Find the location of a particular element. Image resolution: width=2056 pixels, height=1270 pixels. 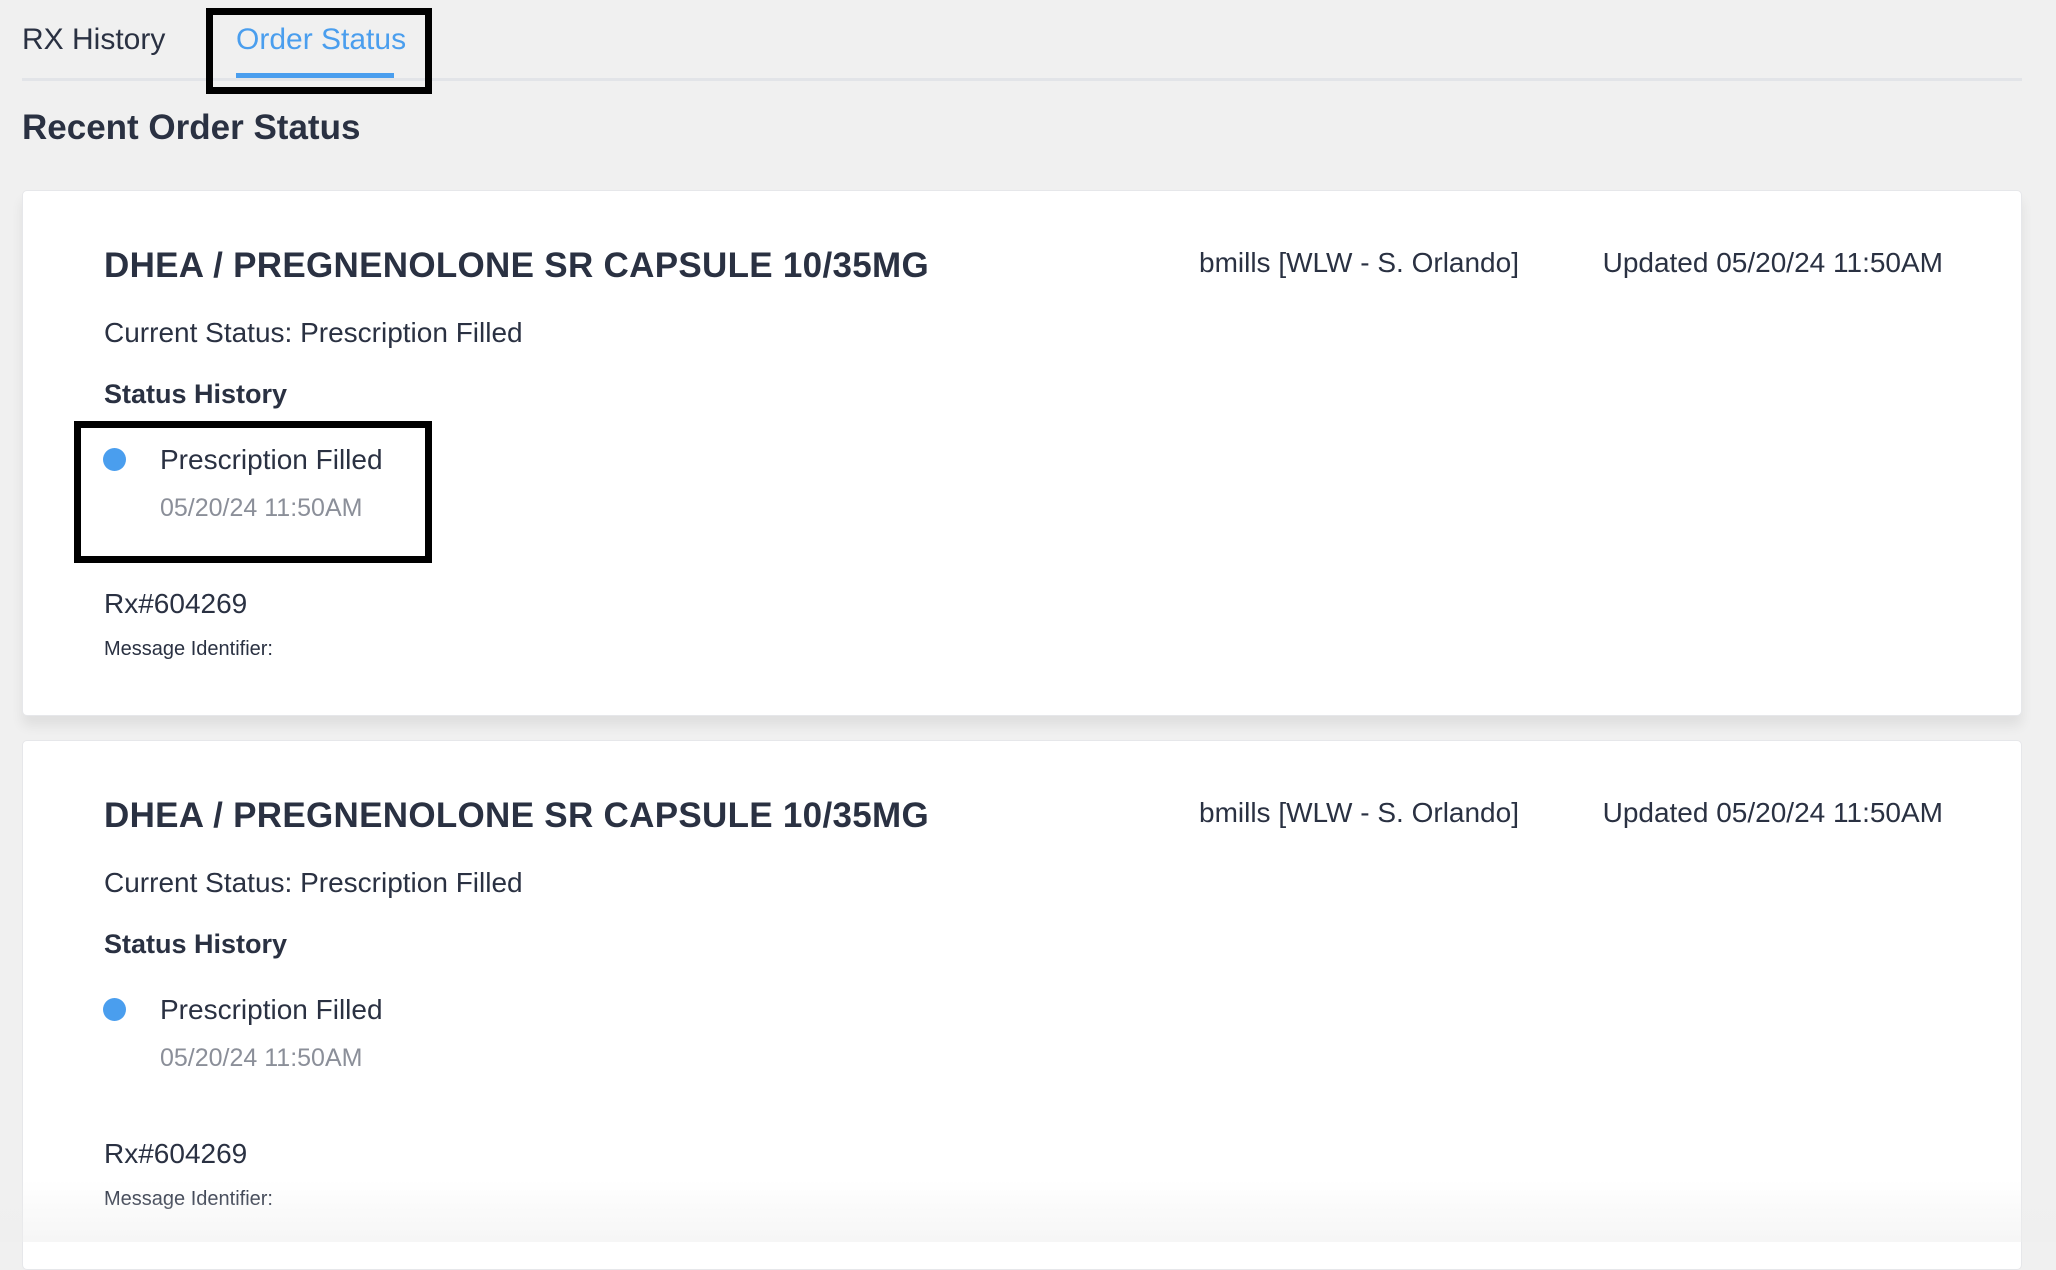

tab-bar: RX History Order Status is located at coordinates (1022, 40).